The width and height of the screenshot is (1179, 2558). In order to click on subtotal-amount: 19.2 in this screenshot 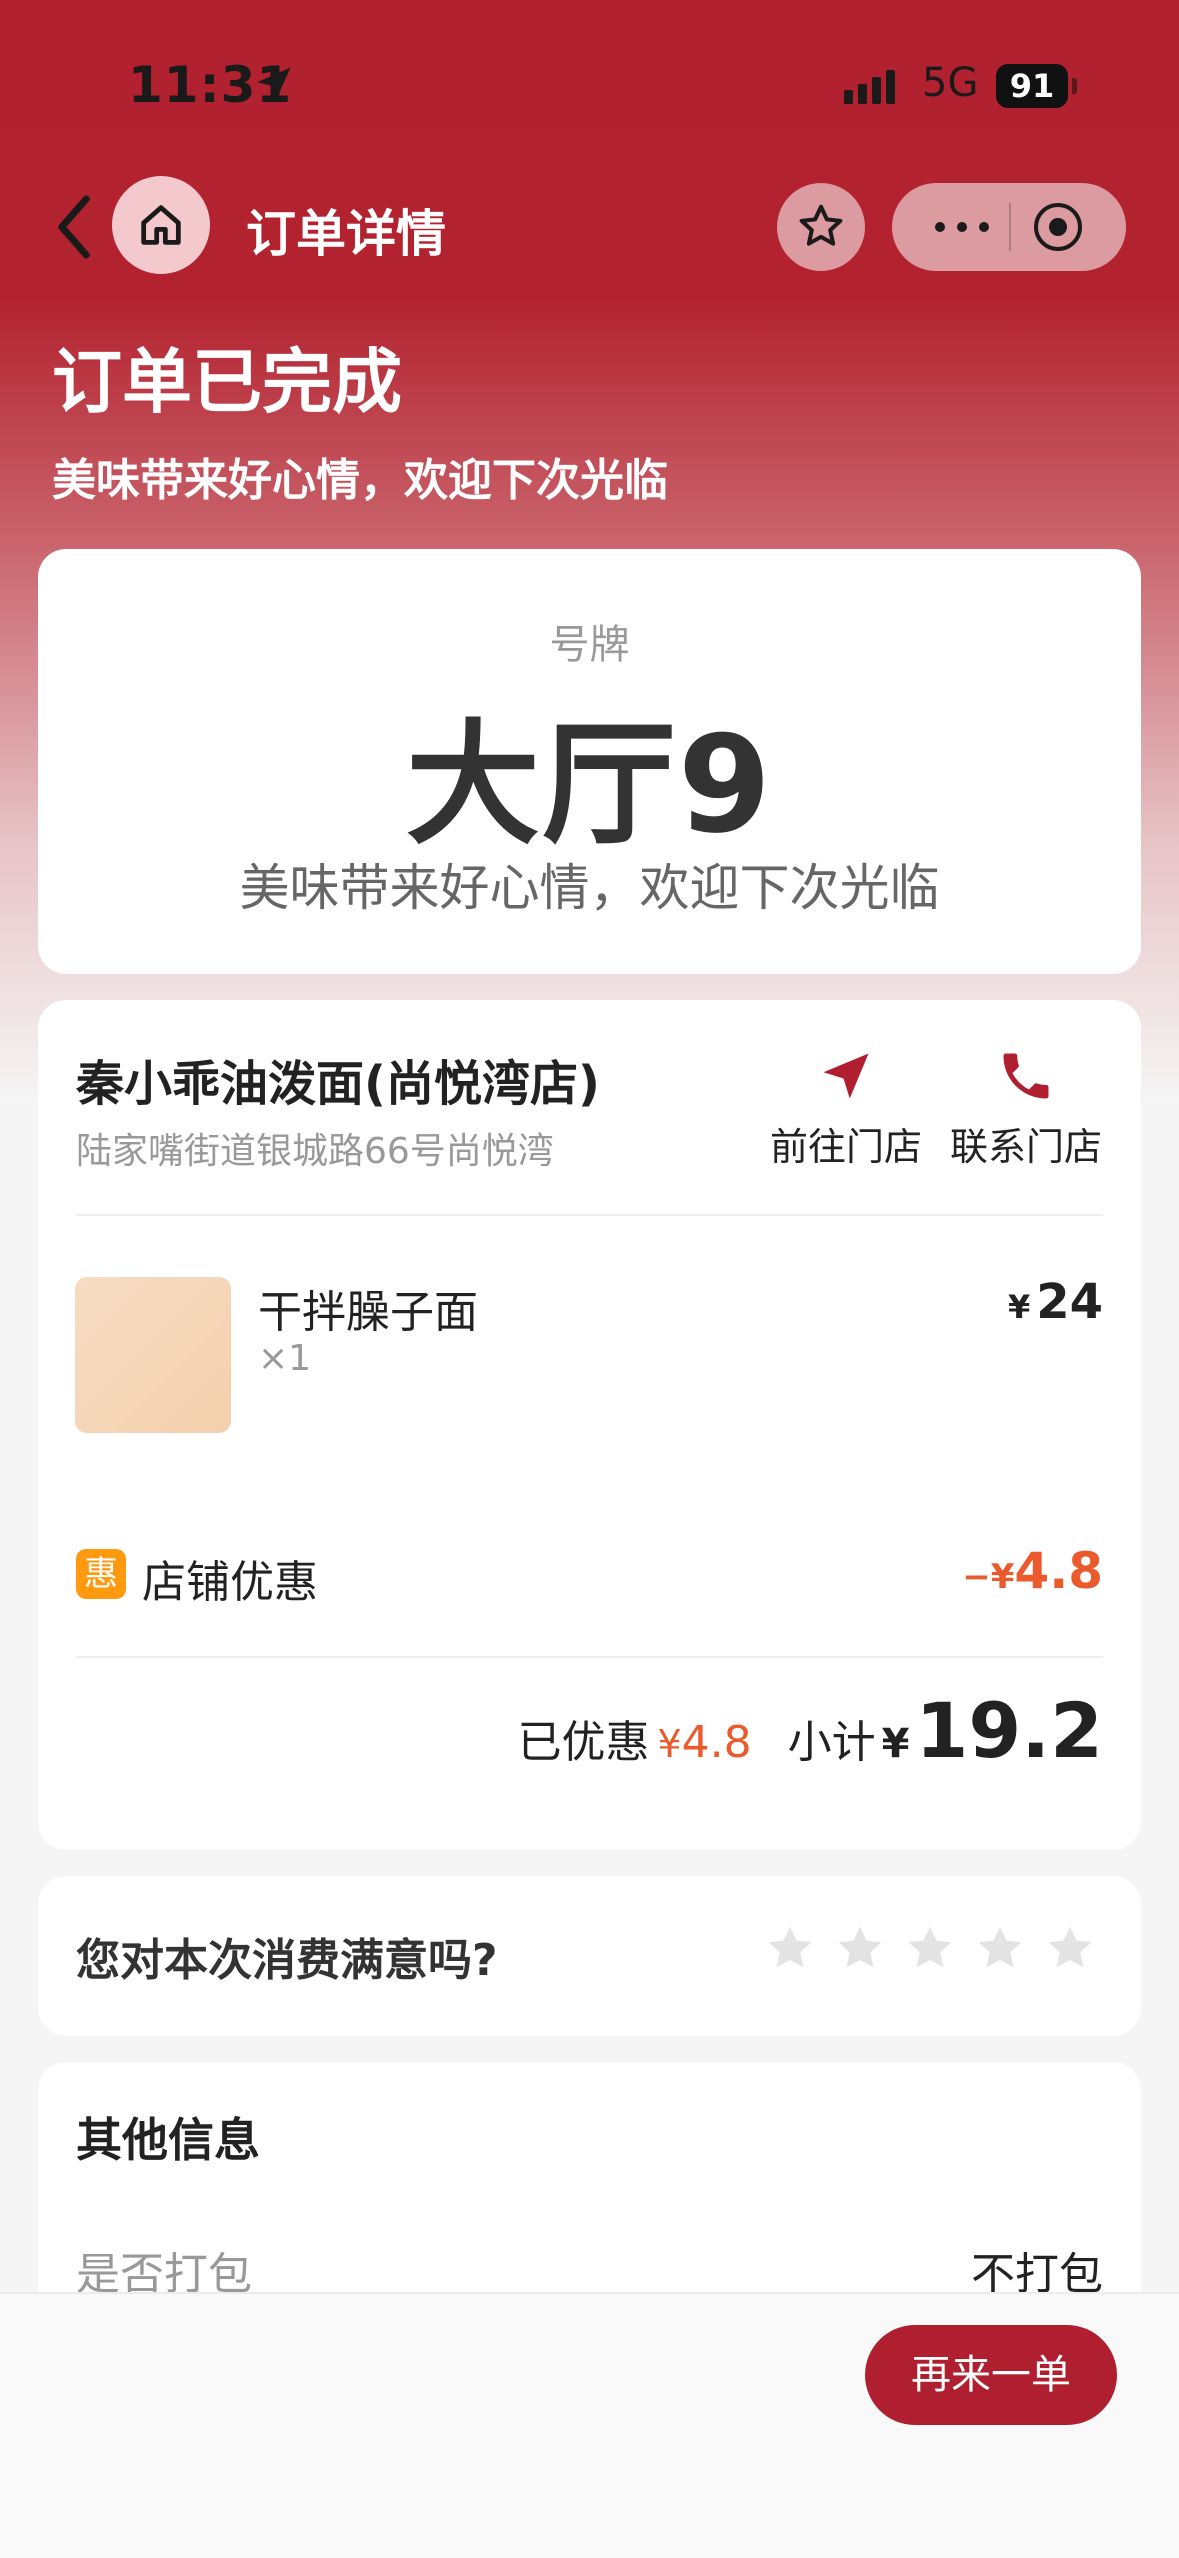, I will do `click(1009, 1730)`.